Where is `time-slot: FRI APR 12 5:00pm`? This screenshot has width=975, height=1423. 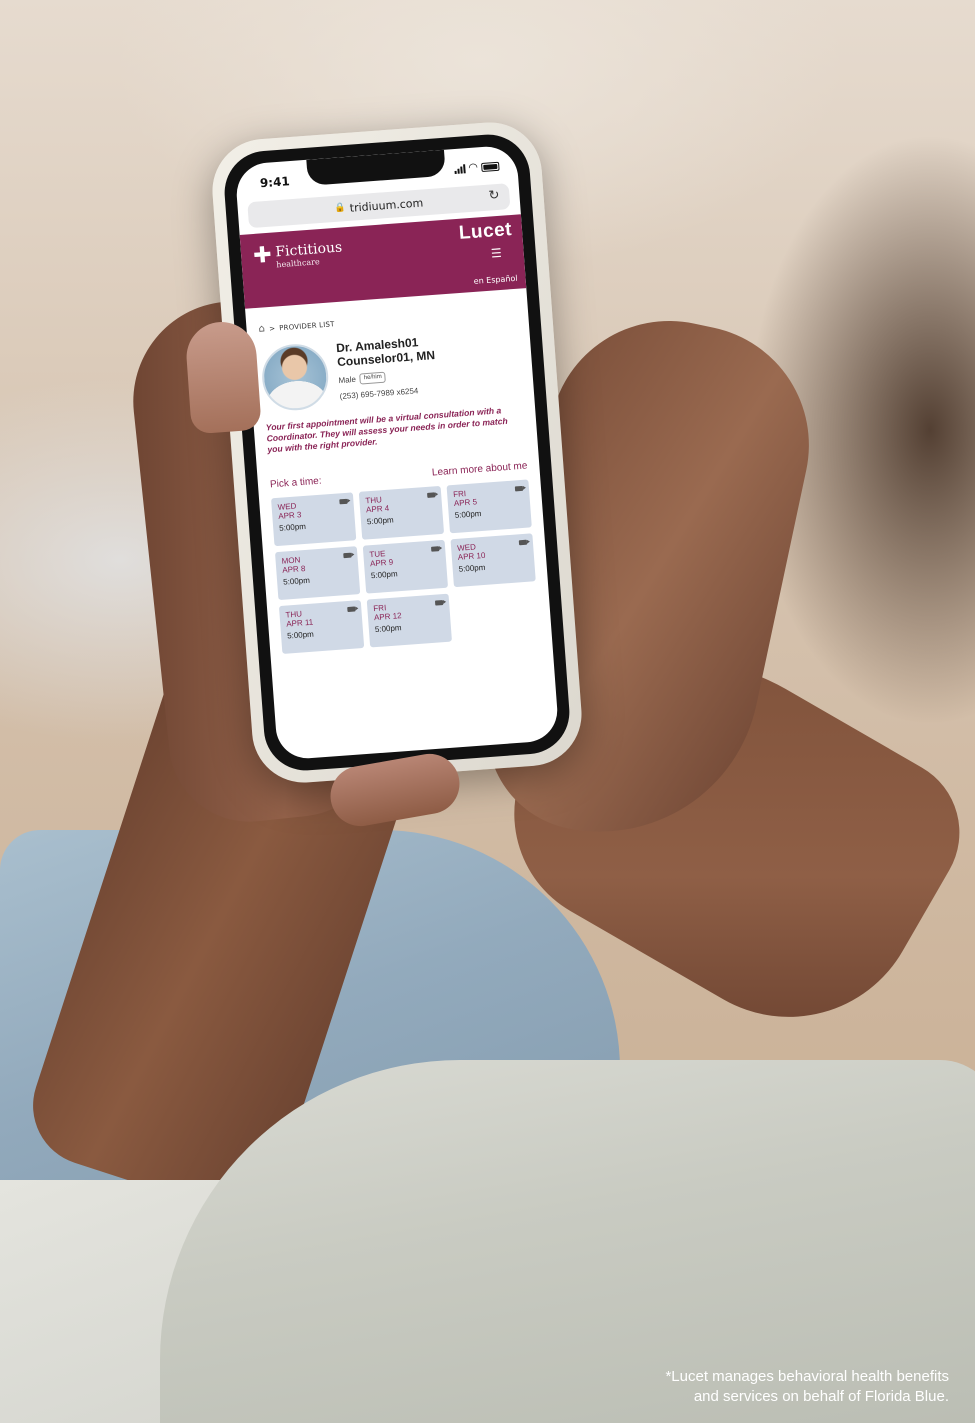
time-slot: FRI APR 12 5:00pm is located at coordinates (409, 620).